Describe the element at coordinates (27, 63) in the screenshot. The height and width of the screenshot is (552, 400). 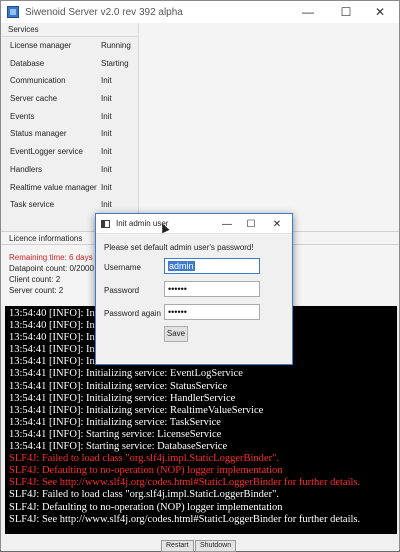
I see `service-name: Database` at that location.